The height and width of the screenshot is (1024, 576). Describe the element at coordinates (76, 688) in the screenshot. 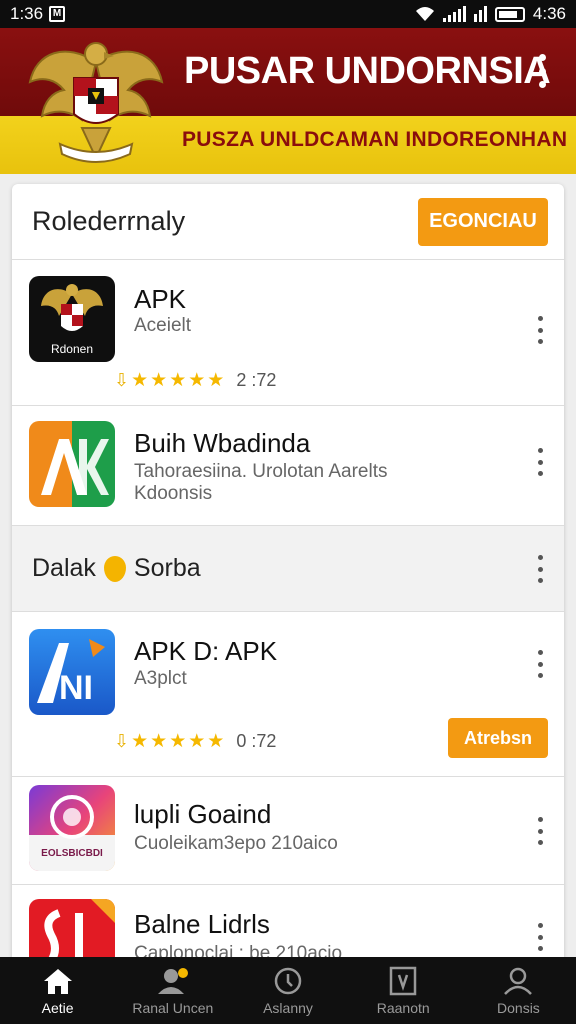

I see `svg-text: NI` at that location.